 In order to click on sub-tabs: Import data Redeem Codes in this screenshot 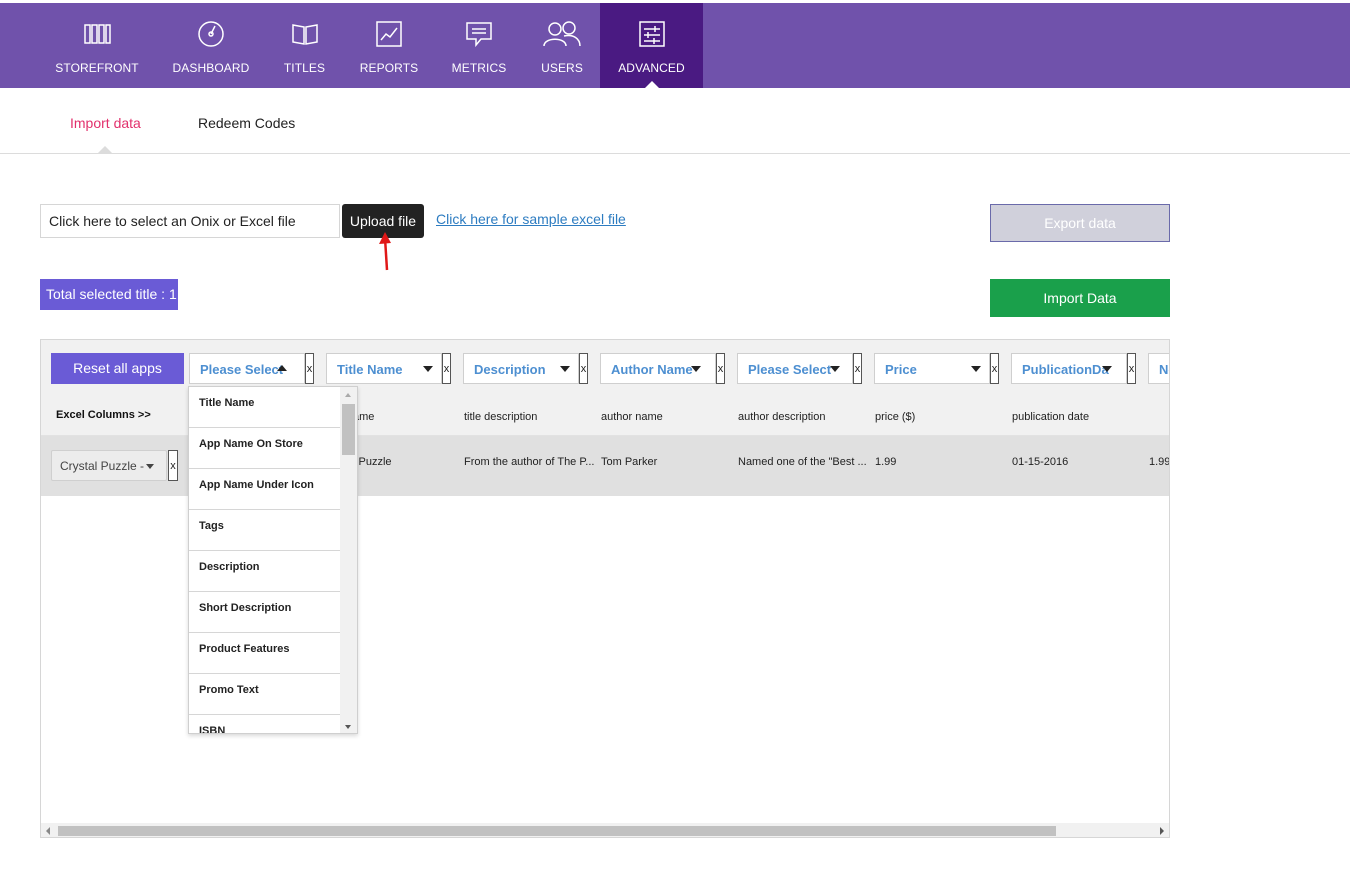, I will do `click(675, 121)`.